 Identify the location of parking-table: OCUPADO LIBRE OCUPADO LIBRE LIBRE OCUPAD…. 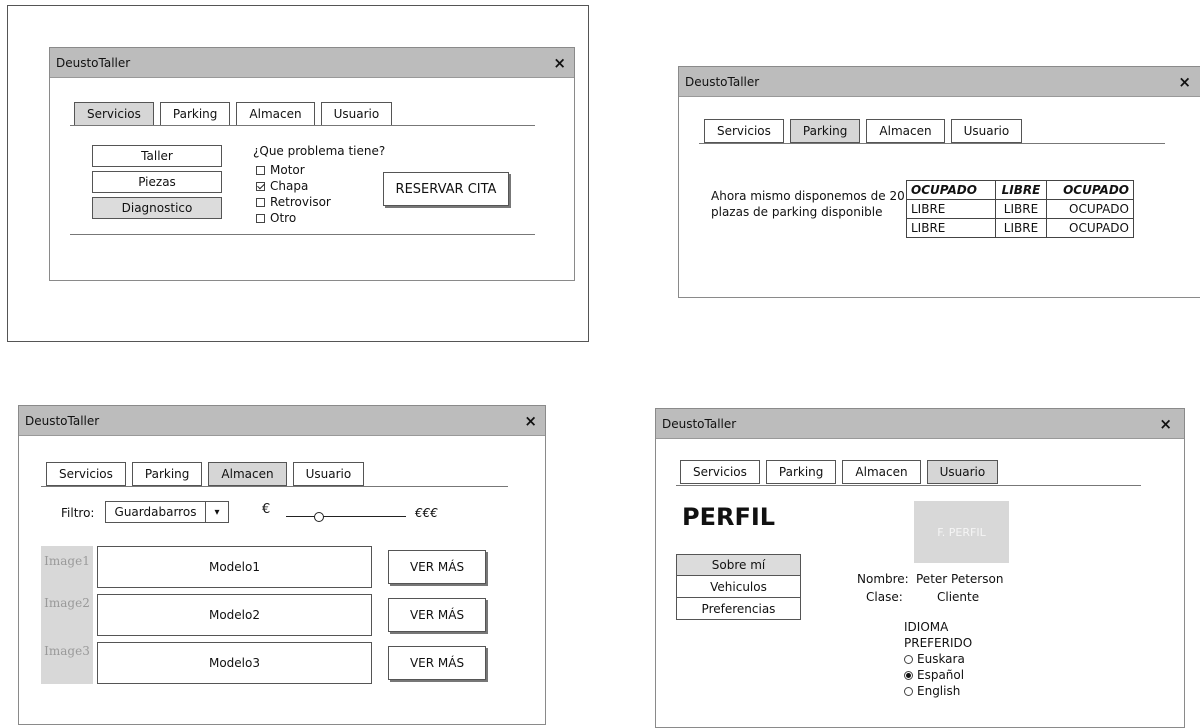
(1020, 209).